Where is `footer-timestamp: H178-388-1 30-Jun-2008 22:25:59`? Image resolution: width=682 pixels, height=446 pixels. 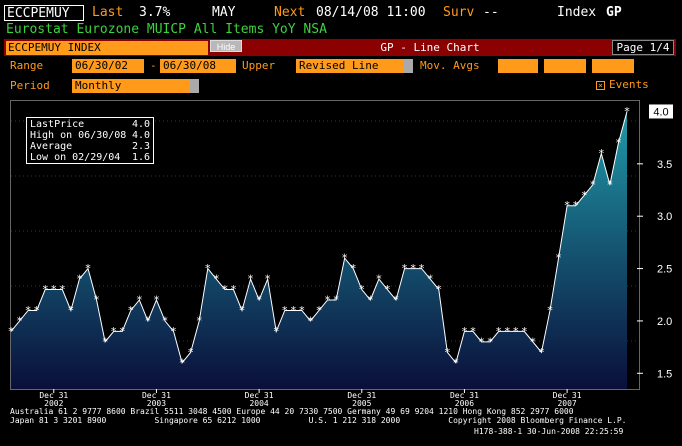
footer-timestamp: H178-388-1 30-Jun-2008 22:25:59 is located at coordinates (549, 431).